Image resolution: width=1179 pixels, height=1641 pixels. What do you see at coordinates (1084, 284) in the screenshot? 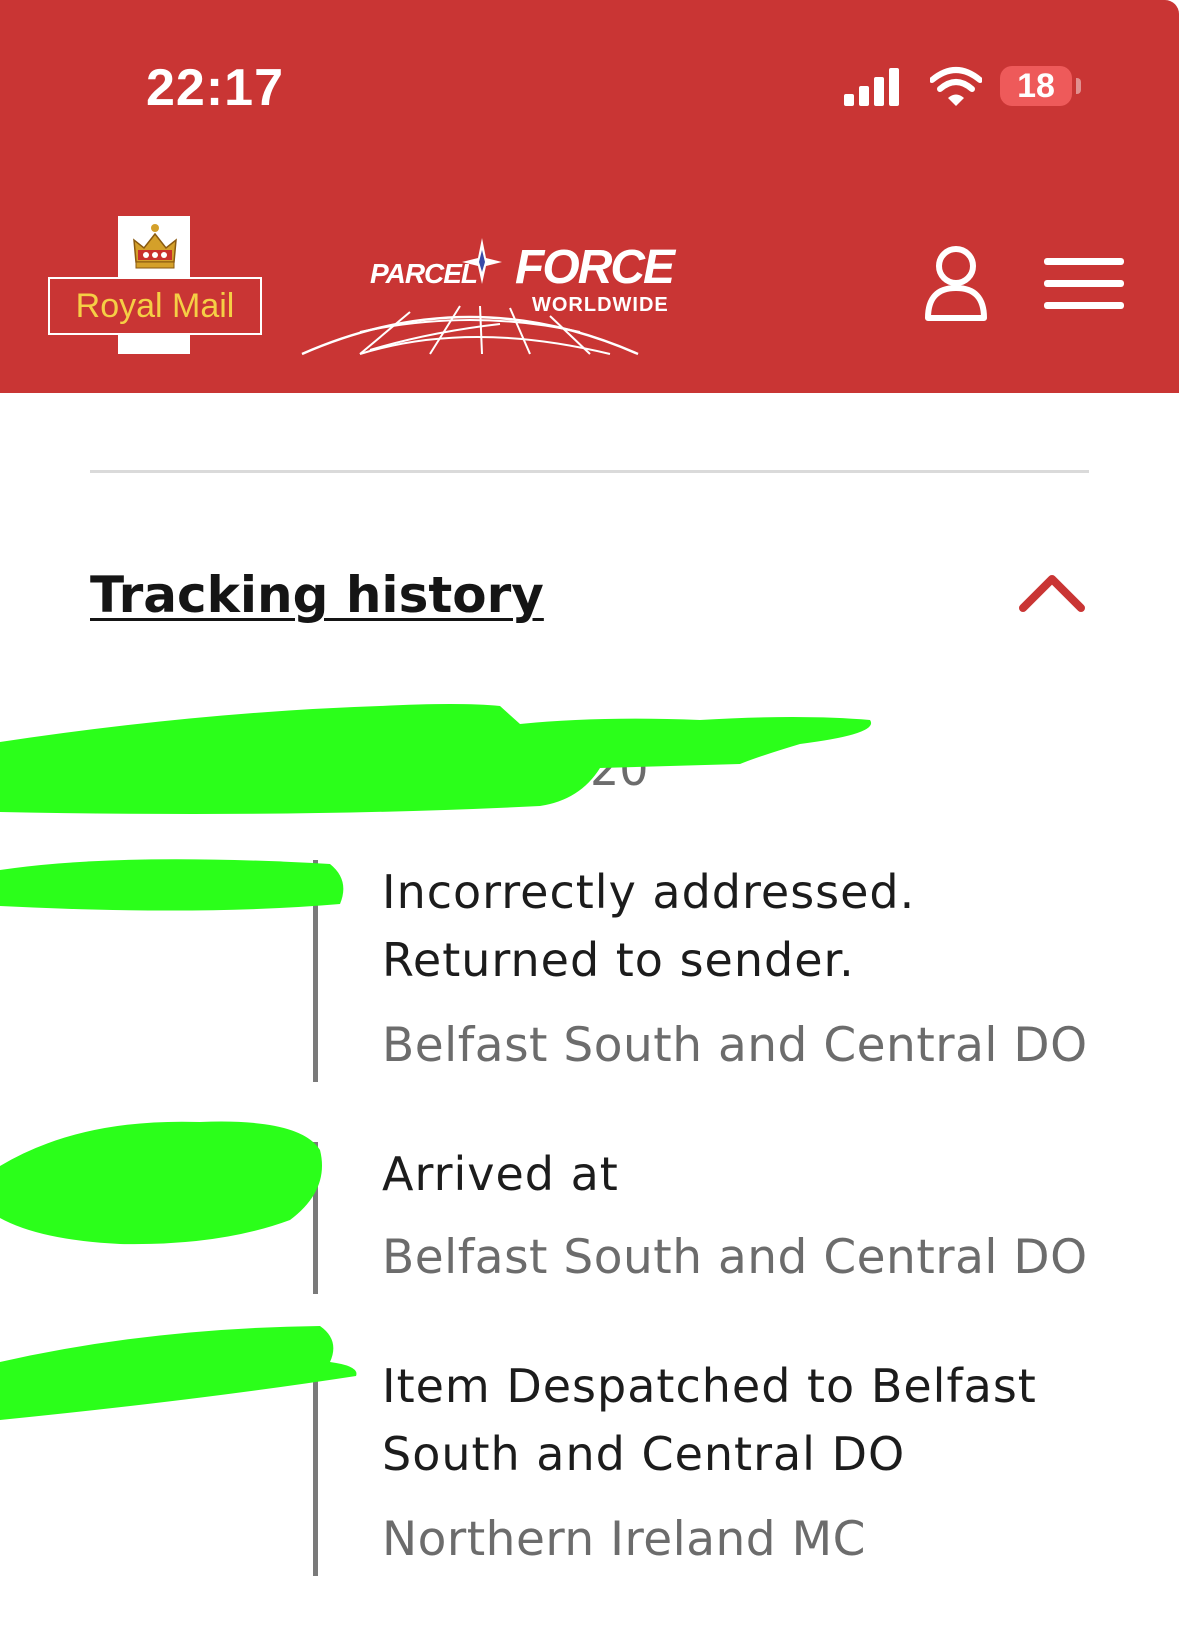
I see `menu-icon` at bounding box center [1084, 284].